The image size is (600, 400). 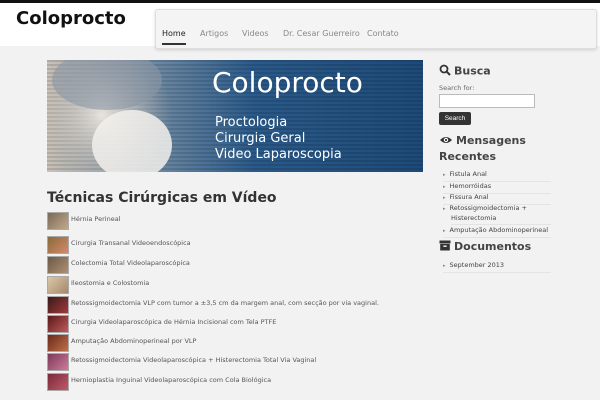 What do you see at coordinates (260, 138) in the screenshot?
I see `banner-line-2: Cirurgia Geral` at bounding box center [260, 138].